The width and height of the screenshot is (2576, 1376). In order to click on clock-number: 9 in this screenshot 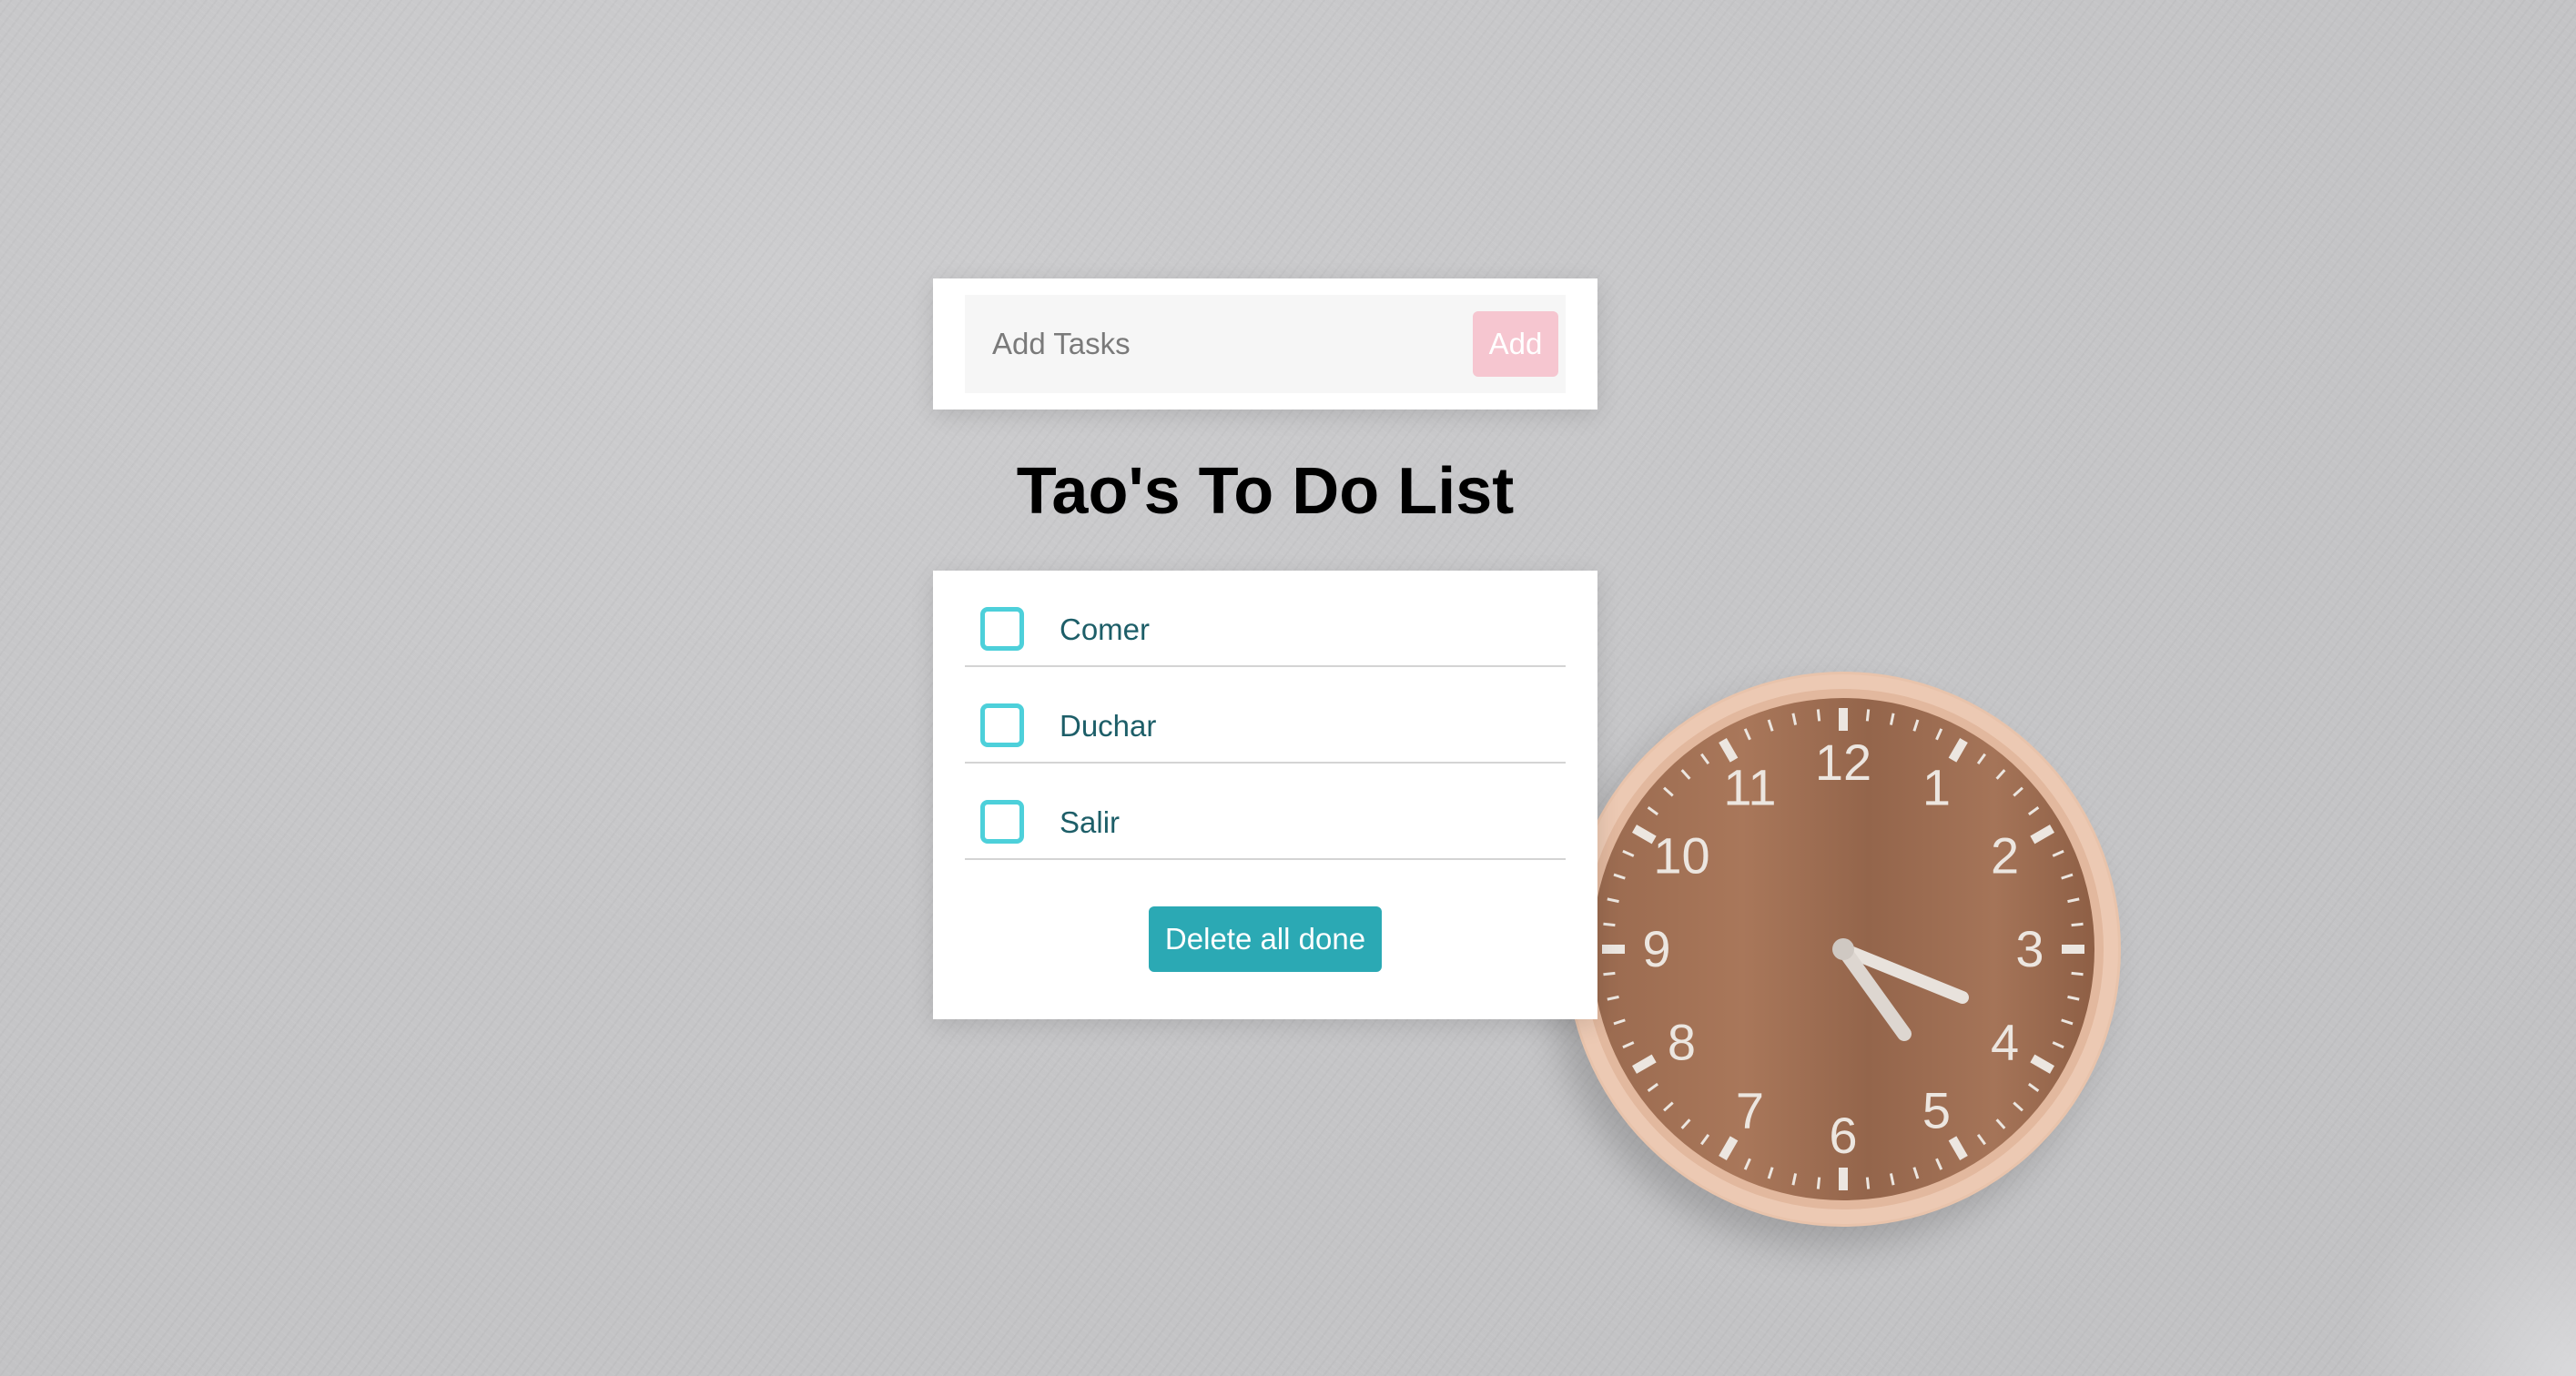, I will do `click(1656, 948)`.